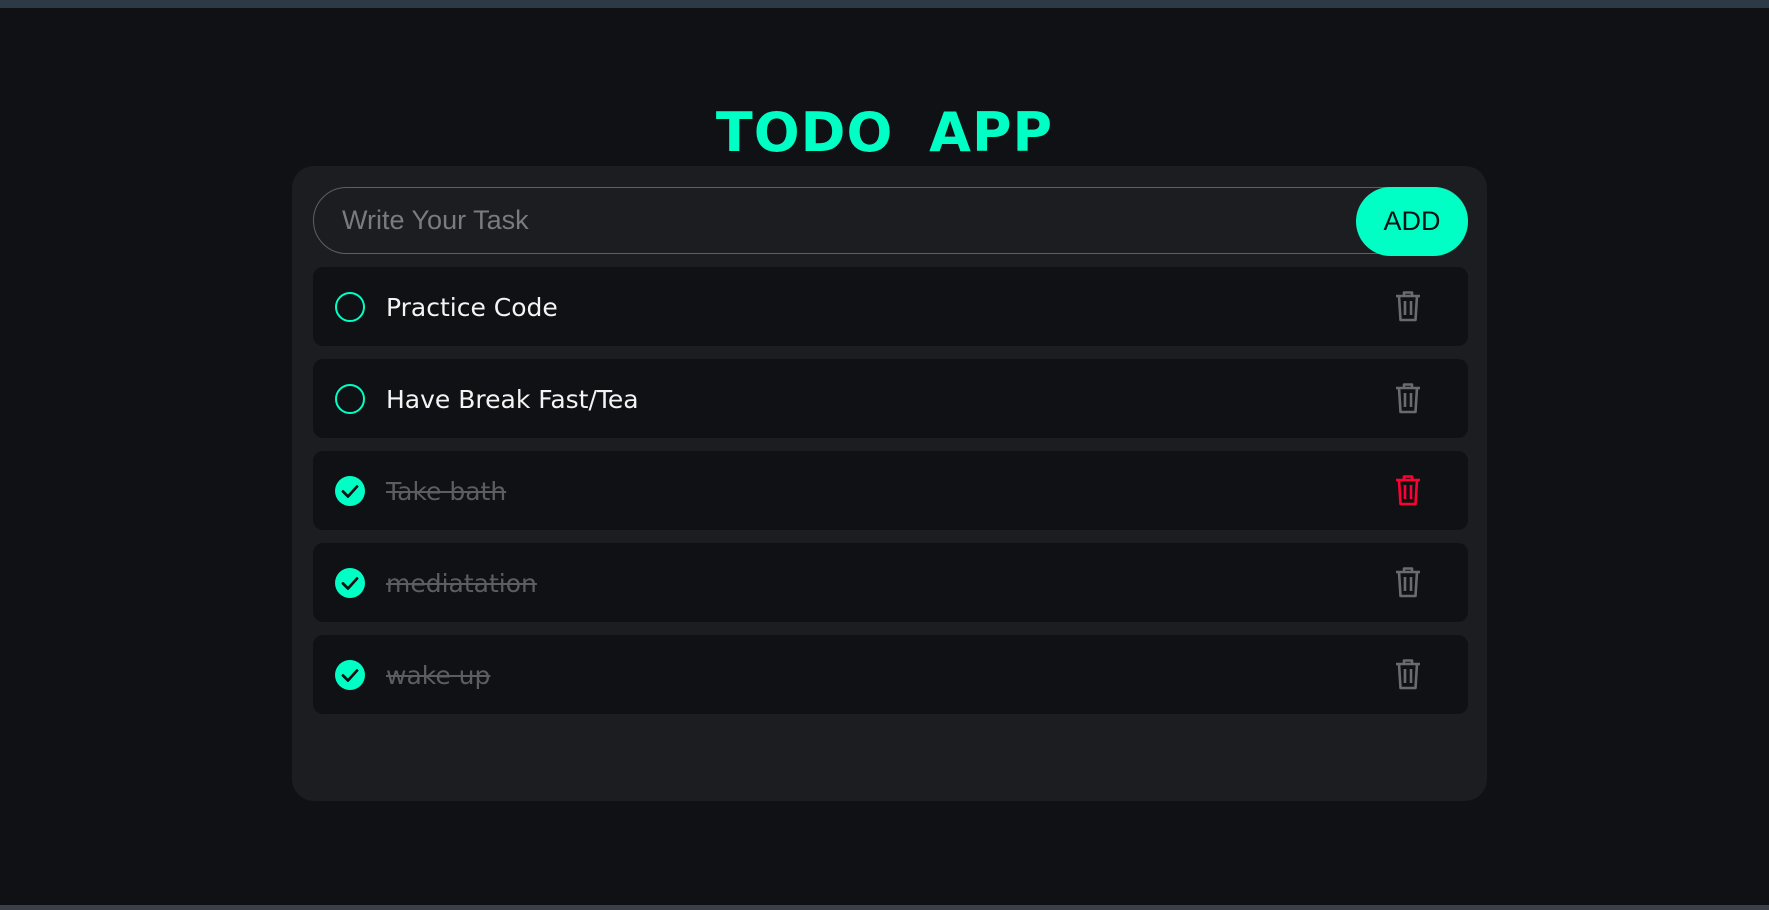 This screenshot has width=1769, height=910. I want to click on todo-text: Take bath, so click(446, 491).